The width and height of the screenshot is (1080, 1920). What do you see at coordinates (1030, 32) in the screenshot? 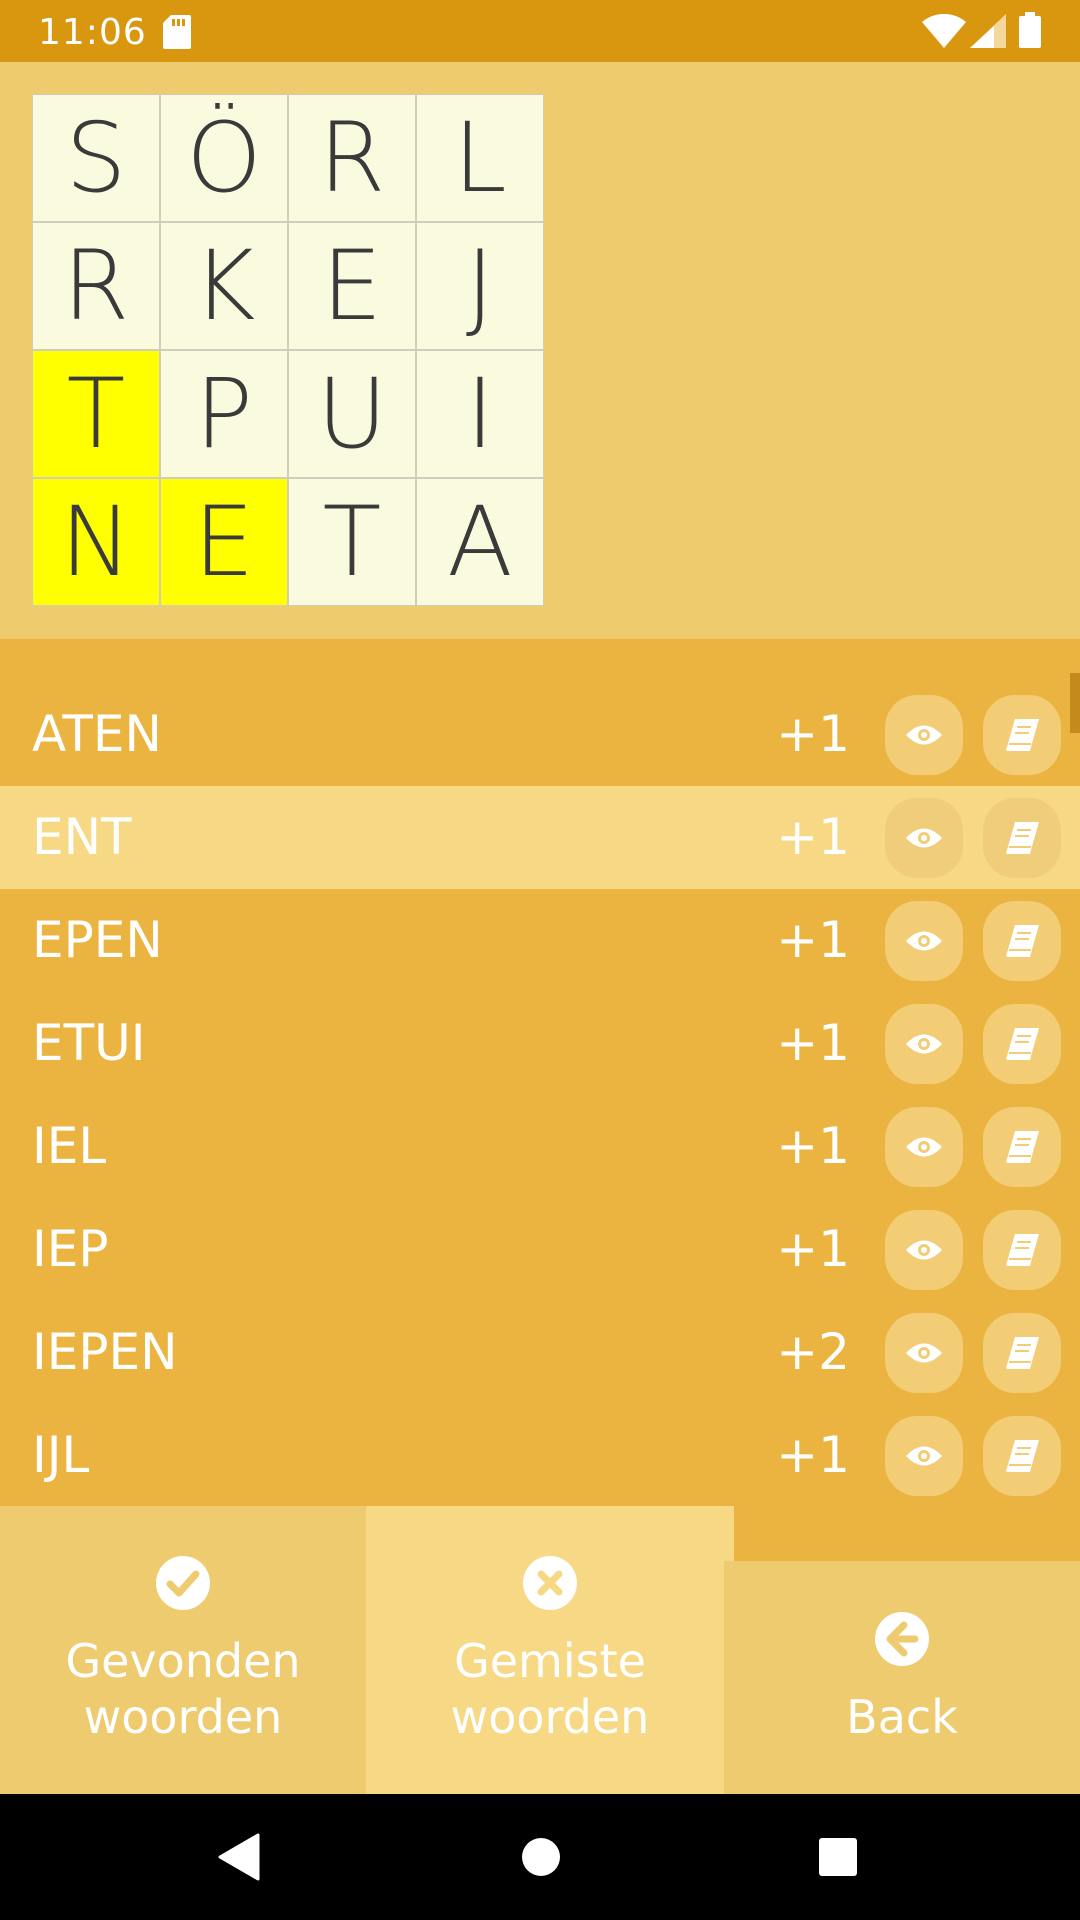
I see `battery-icon` at bounding box center [1030, 32].